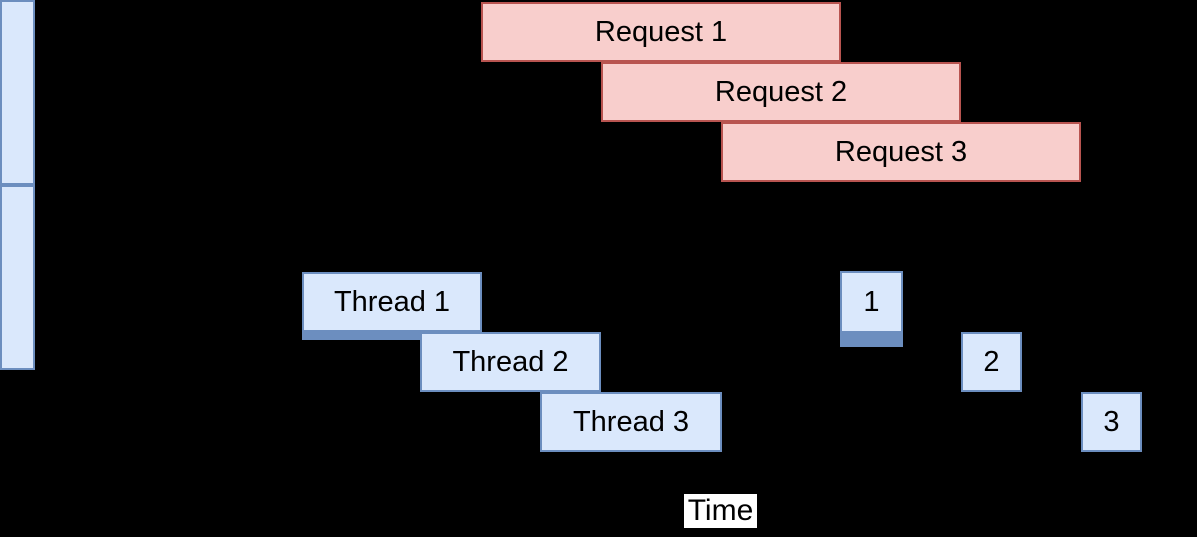 The image size is (1197, 537). I want to click on thread-bar-3-label: Thread 3, so click(631, 421).